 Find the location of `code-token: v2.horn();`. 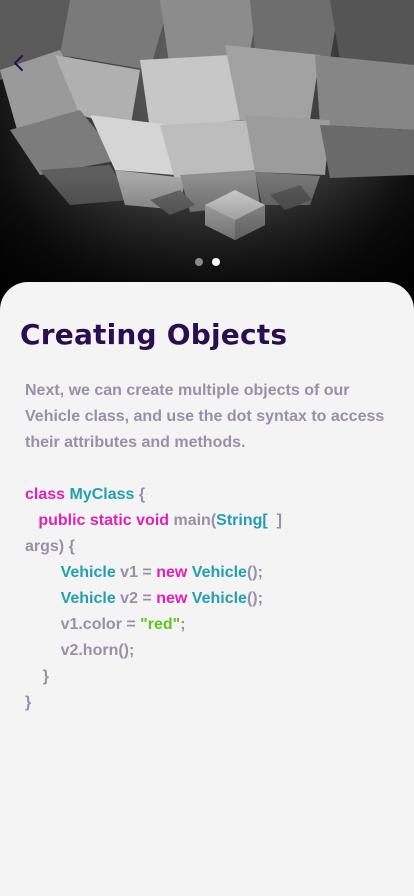

code-token: v2.horn(); is located at coordinates (80, 650).